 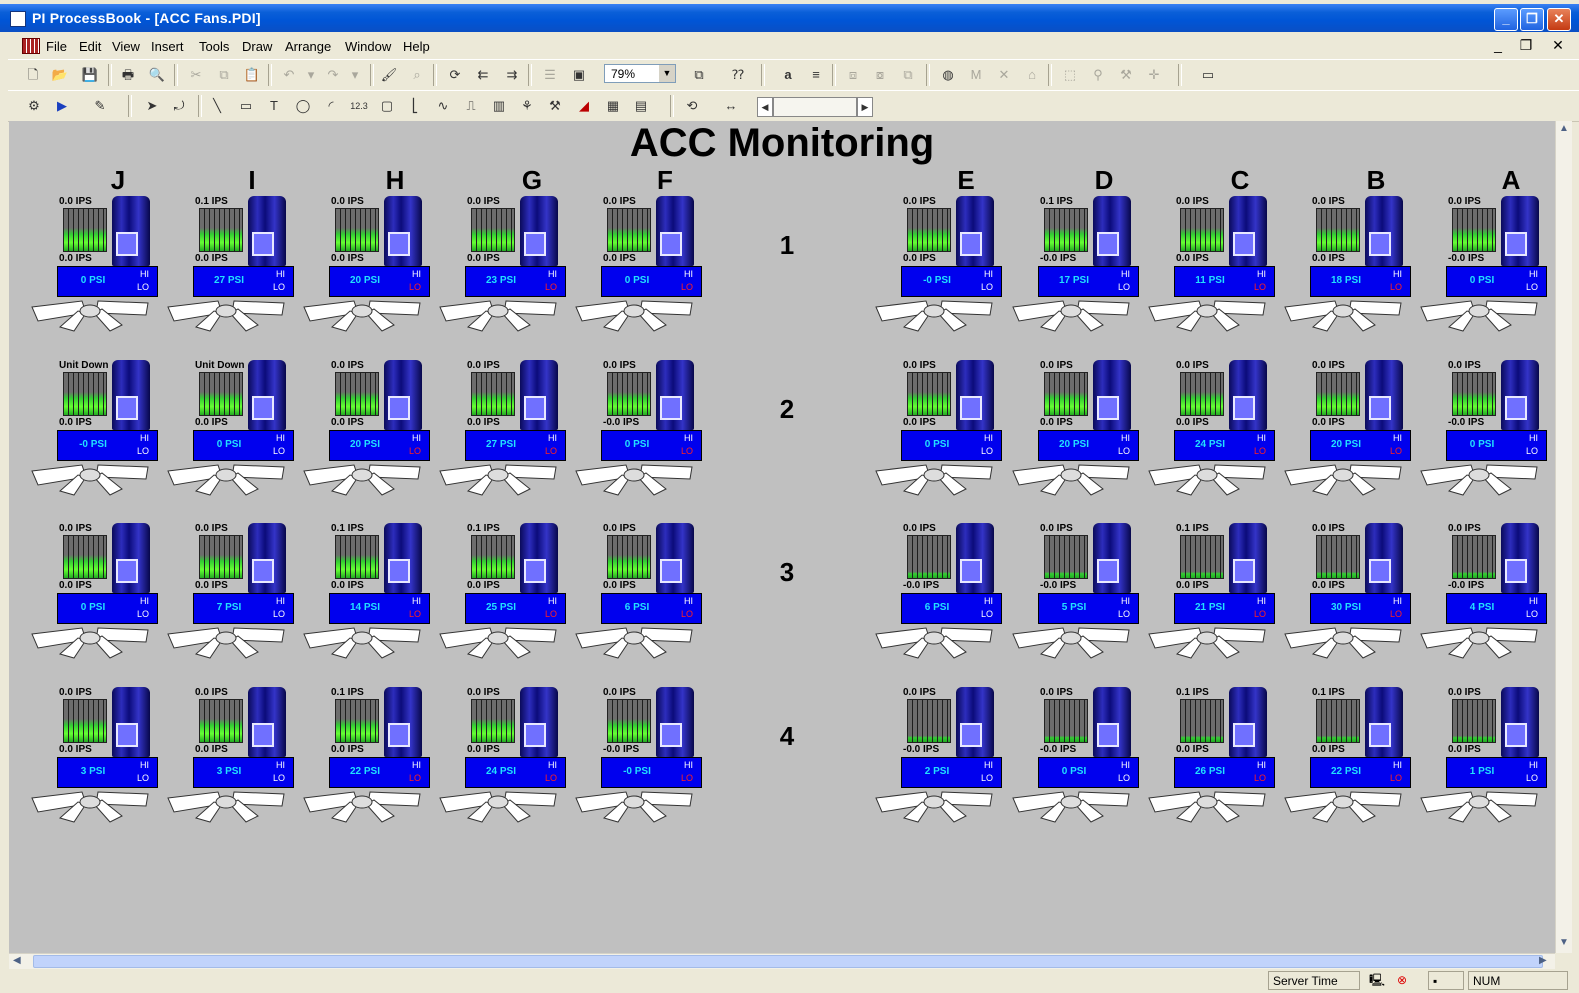 What do you see at coordinates (853, 75) in the screenshot?
I see `group-icon: ⧈` at bounding box center [853, 75].